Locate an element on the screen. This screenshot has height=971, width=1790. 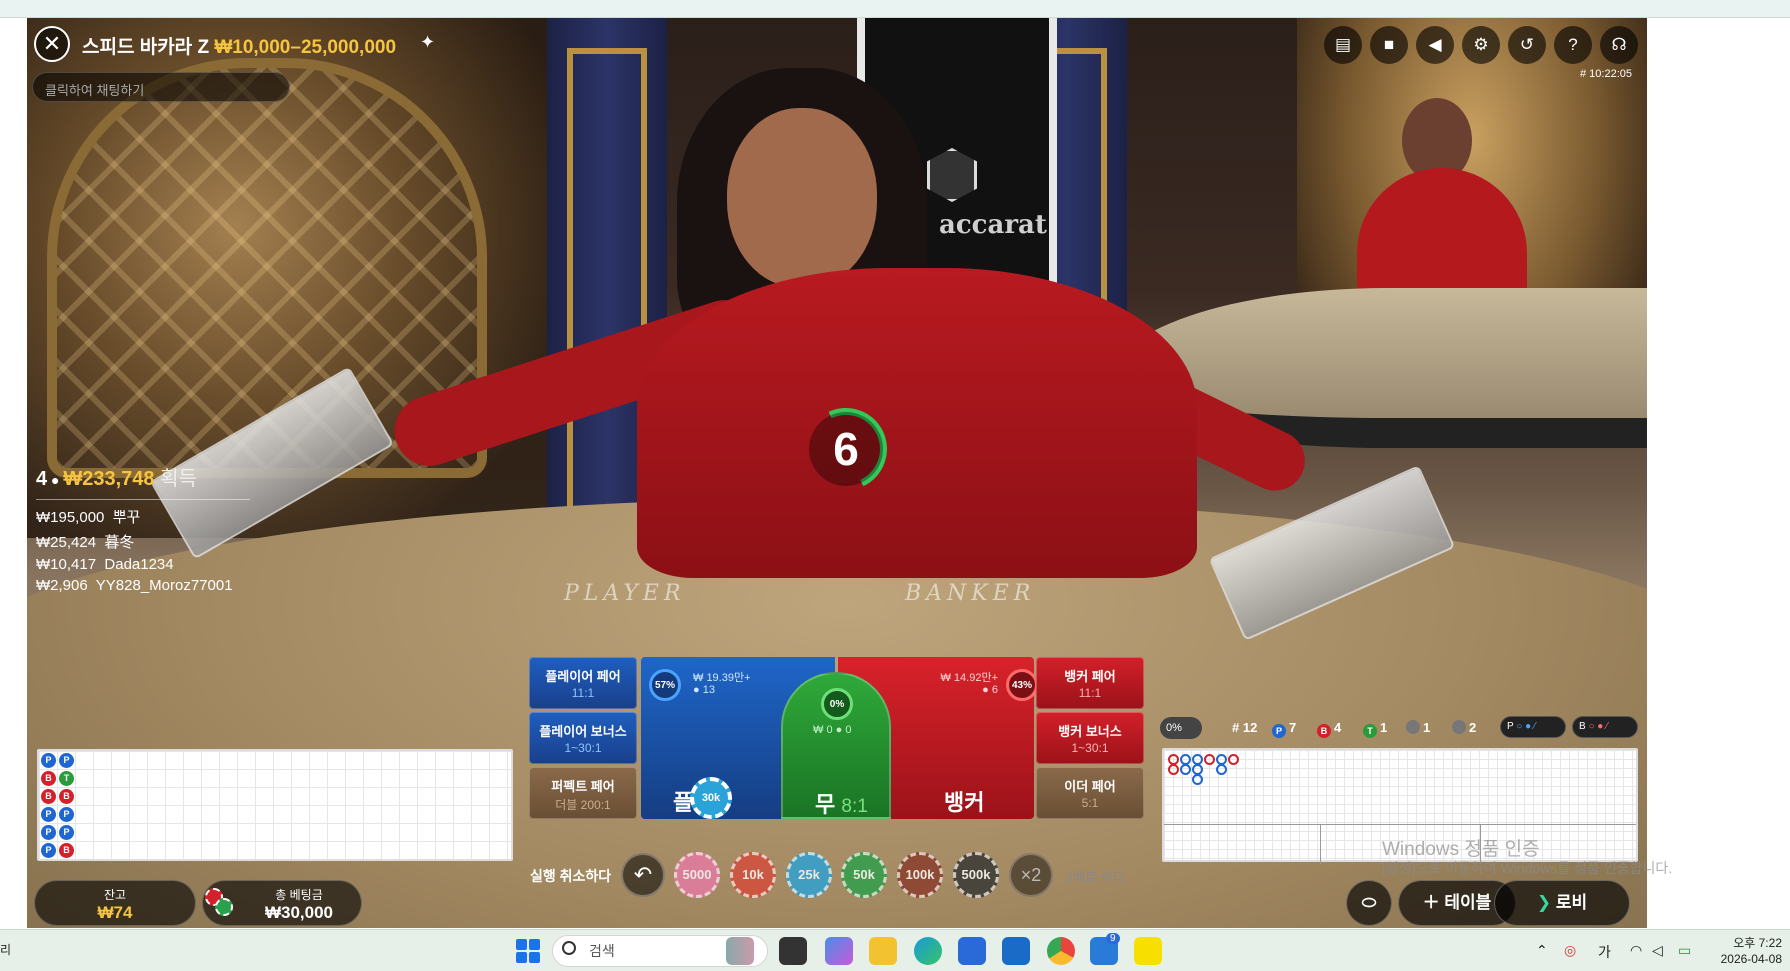
bead-road: PPBTBBPPPPPB is located at coordinates (275, 805).